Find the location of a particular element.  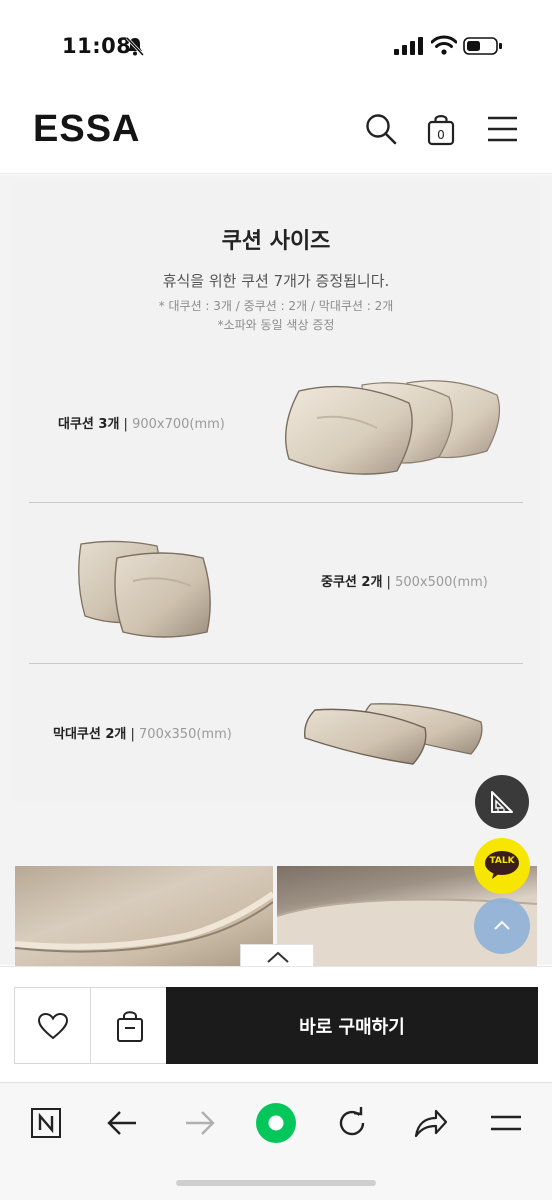

heart-icon is located at coordinates (53, 1026).